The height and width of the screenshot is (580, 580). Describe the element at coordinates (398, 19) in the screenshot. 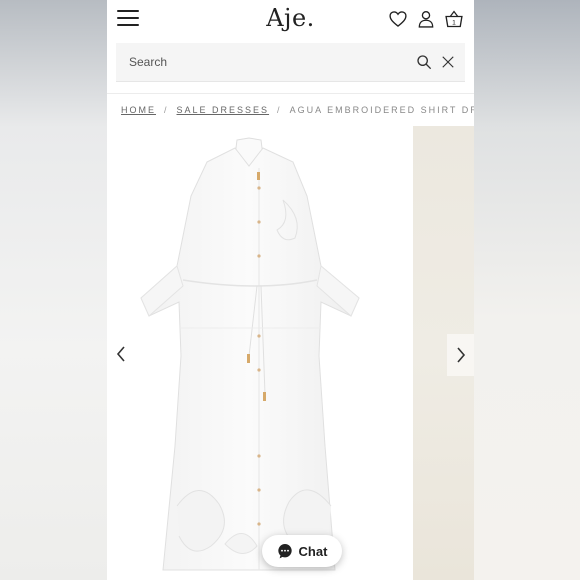

I see `heart-icon` at that location.